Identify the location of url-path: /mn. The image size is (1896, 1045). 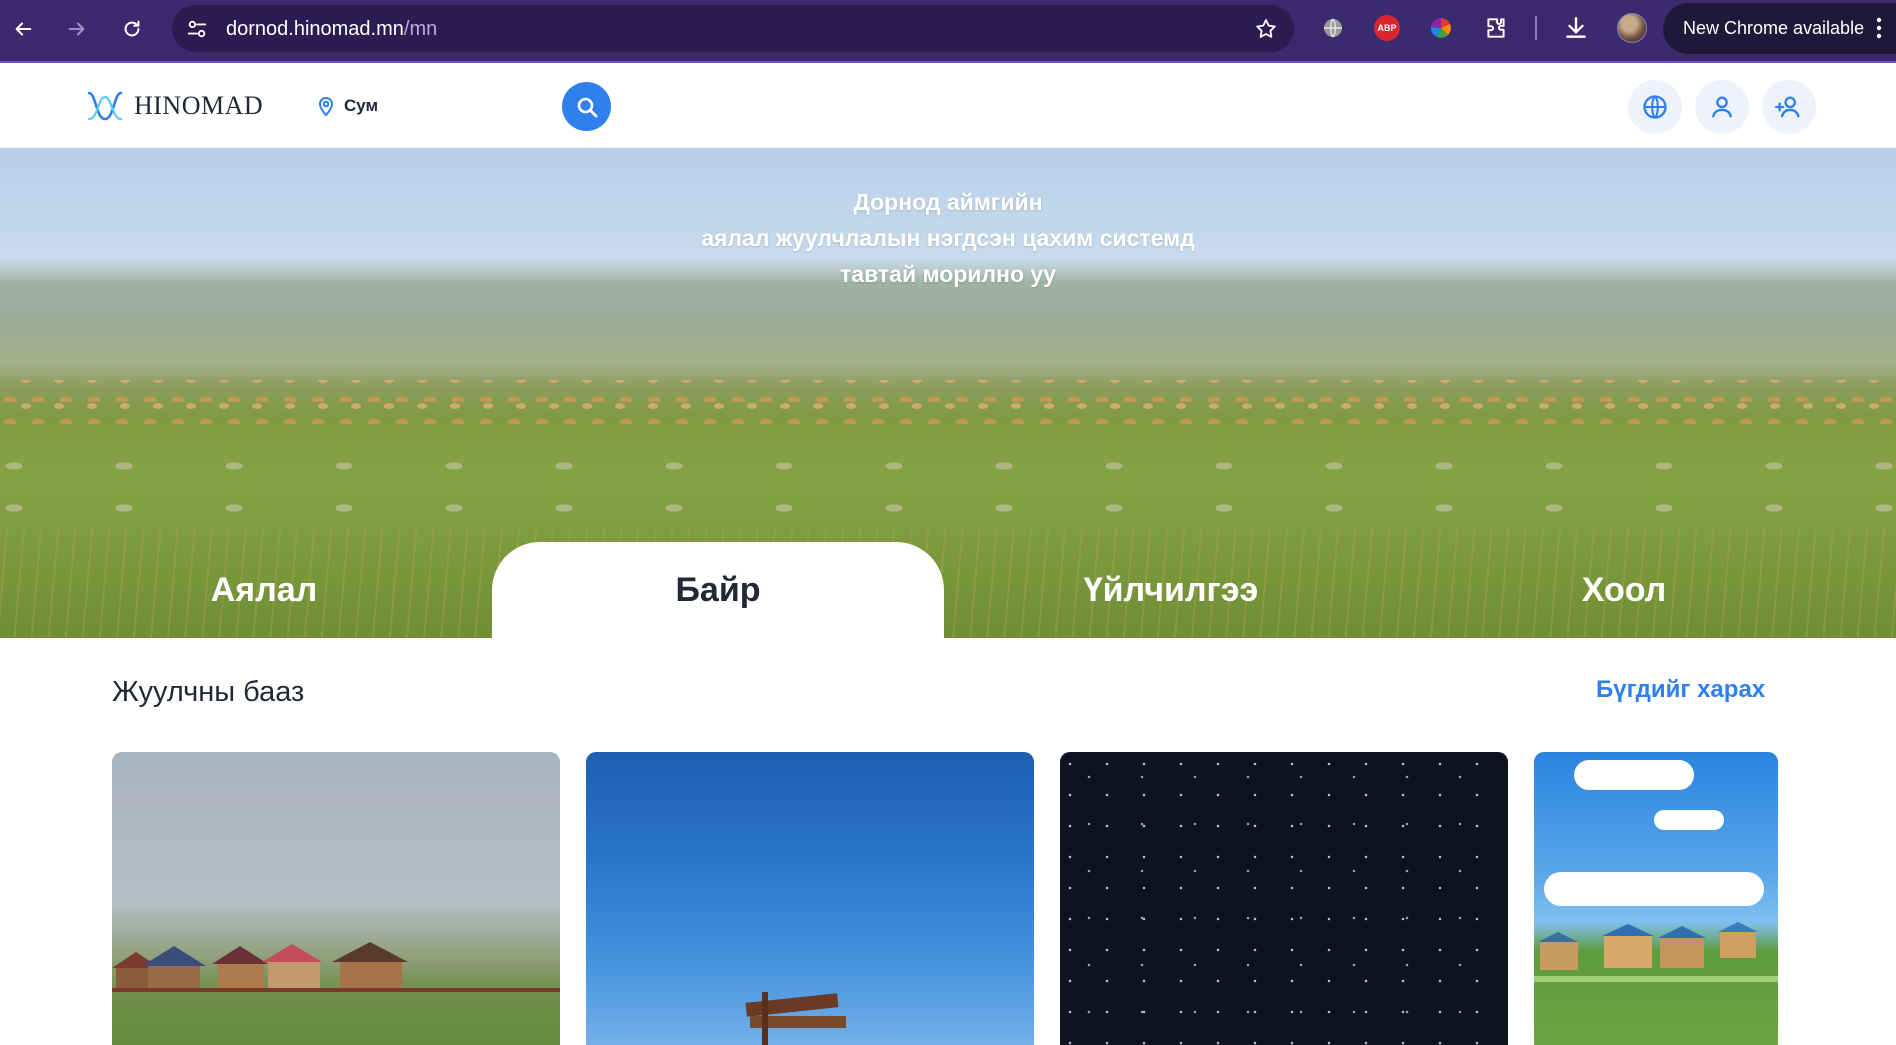
(420, 29).